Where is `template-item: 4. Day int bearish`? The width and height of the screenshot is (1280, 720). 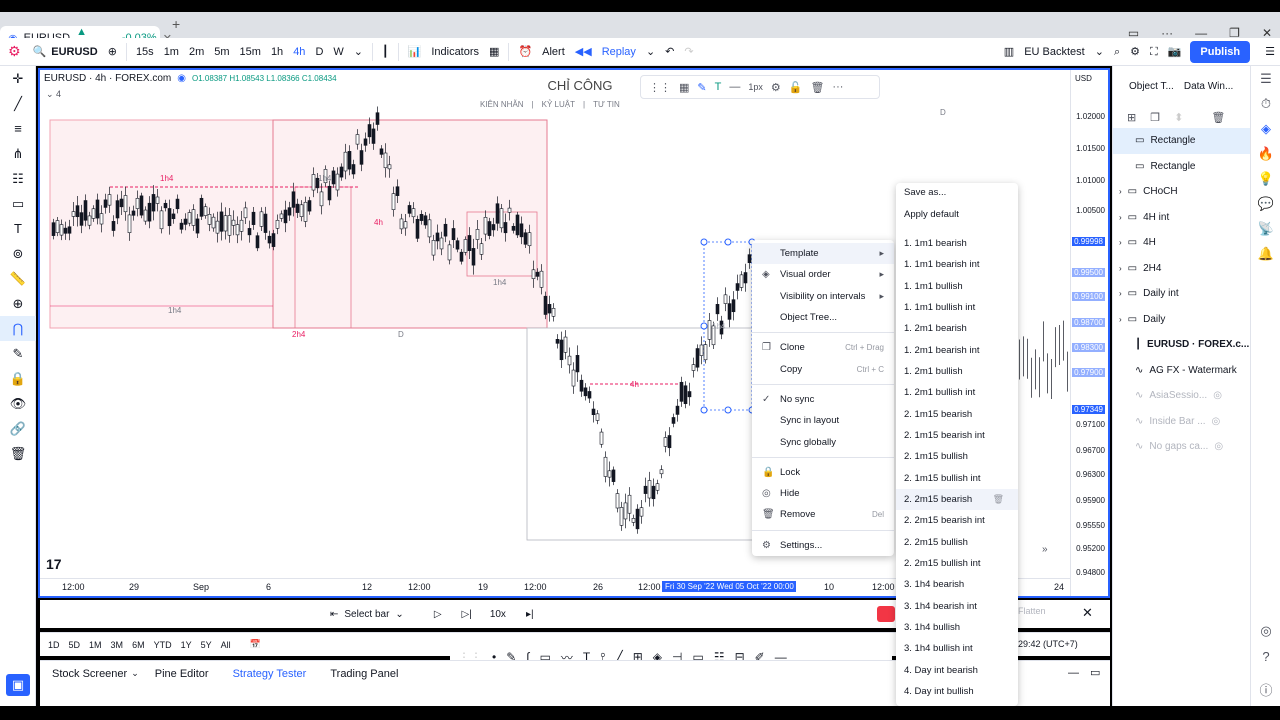
template-item: 4. Day int bearish is located at coordinates (957, 670).